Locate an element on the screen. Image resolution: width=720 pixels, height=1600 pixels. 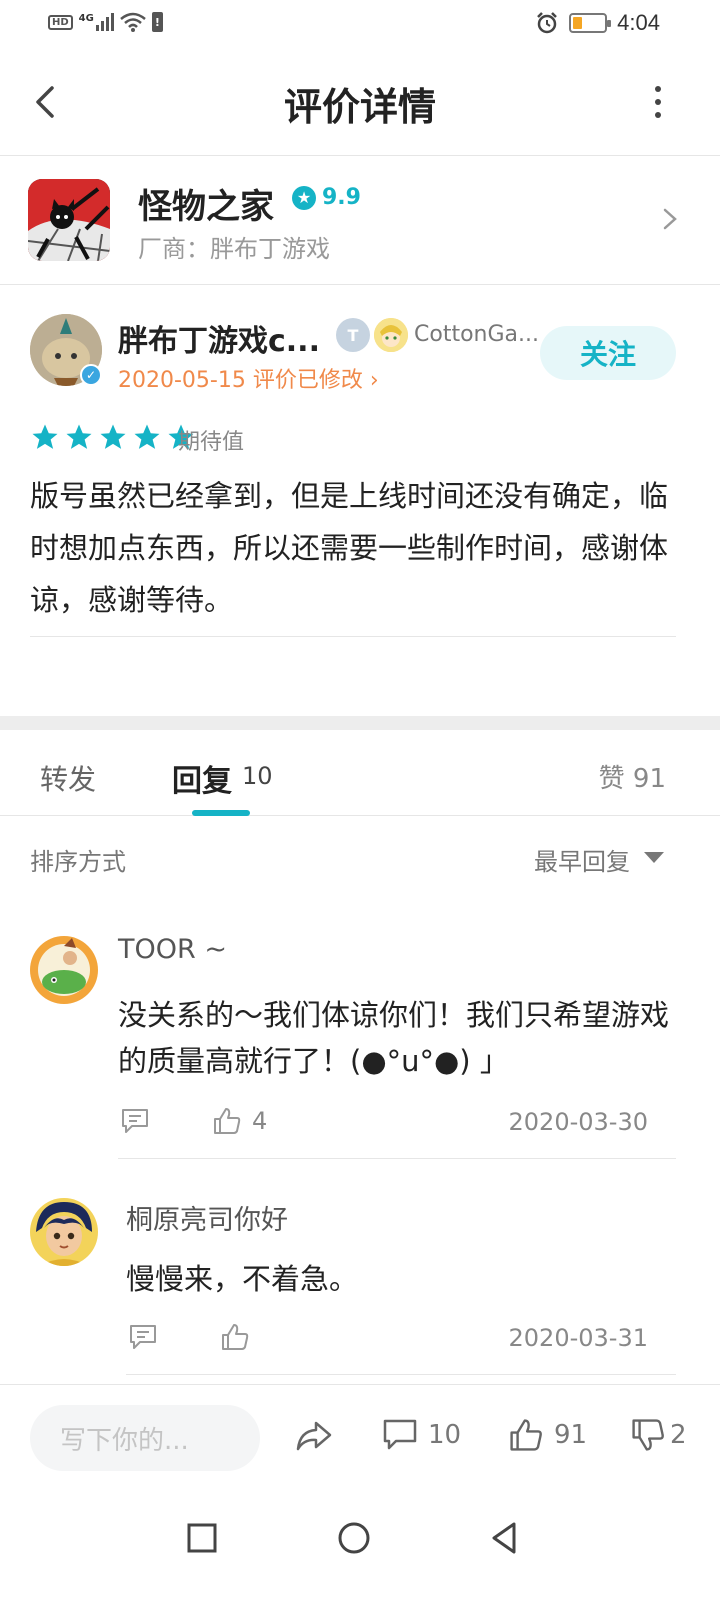
status-left: HD 4G ! is located at coordinates (105, 22).